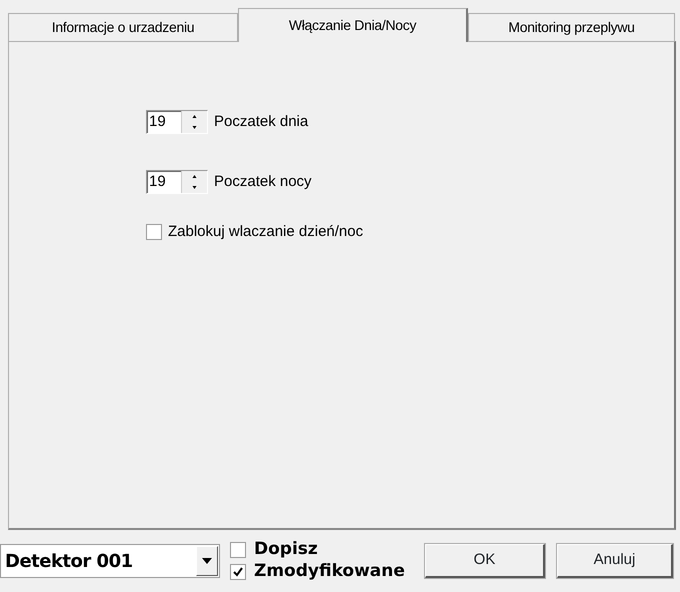  I want to click on tab: Informacje o urzadzeniu, so click(123, 27).